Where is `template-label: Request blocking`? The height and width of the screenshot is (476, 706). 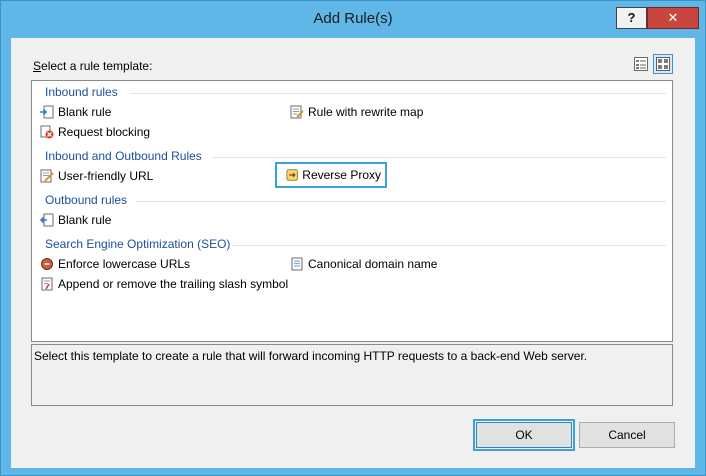 template-label: Request blocking is located at coordinates (104, 132).